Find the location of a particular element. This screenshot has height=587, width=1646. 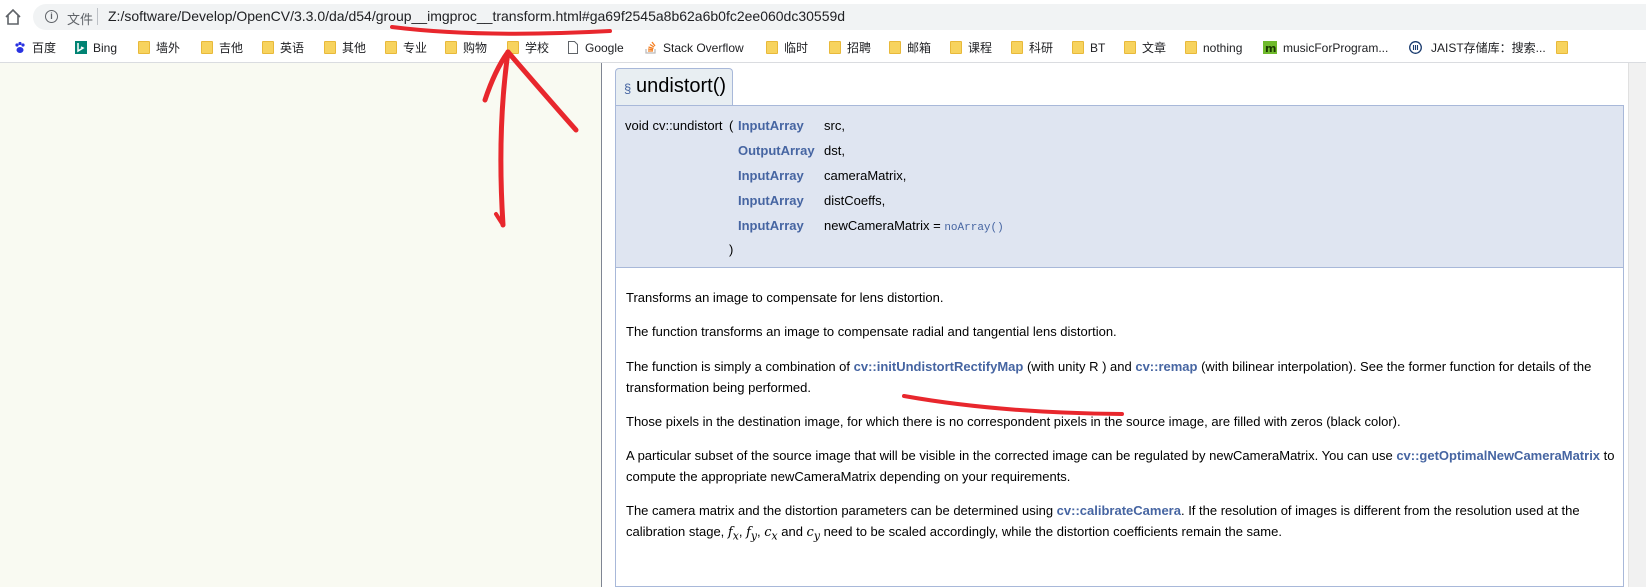

vertical-scrollbar is located at coordinates (1637, 325).